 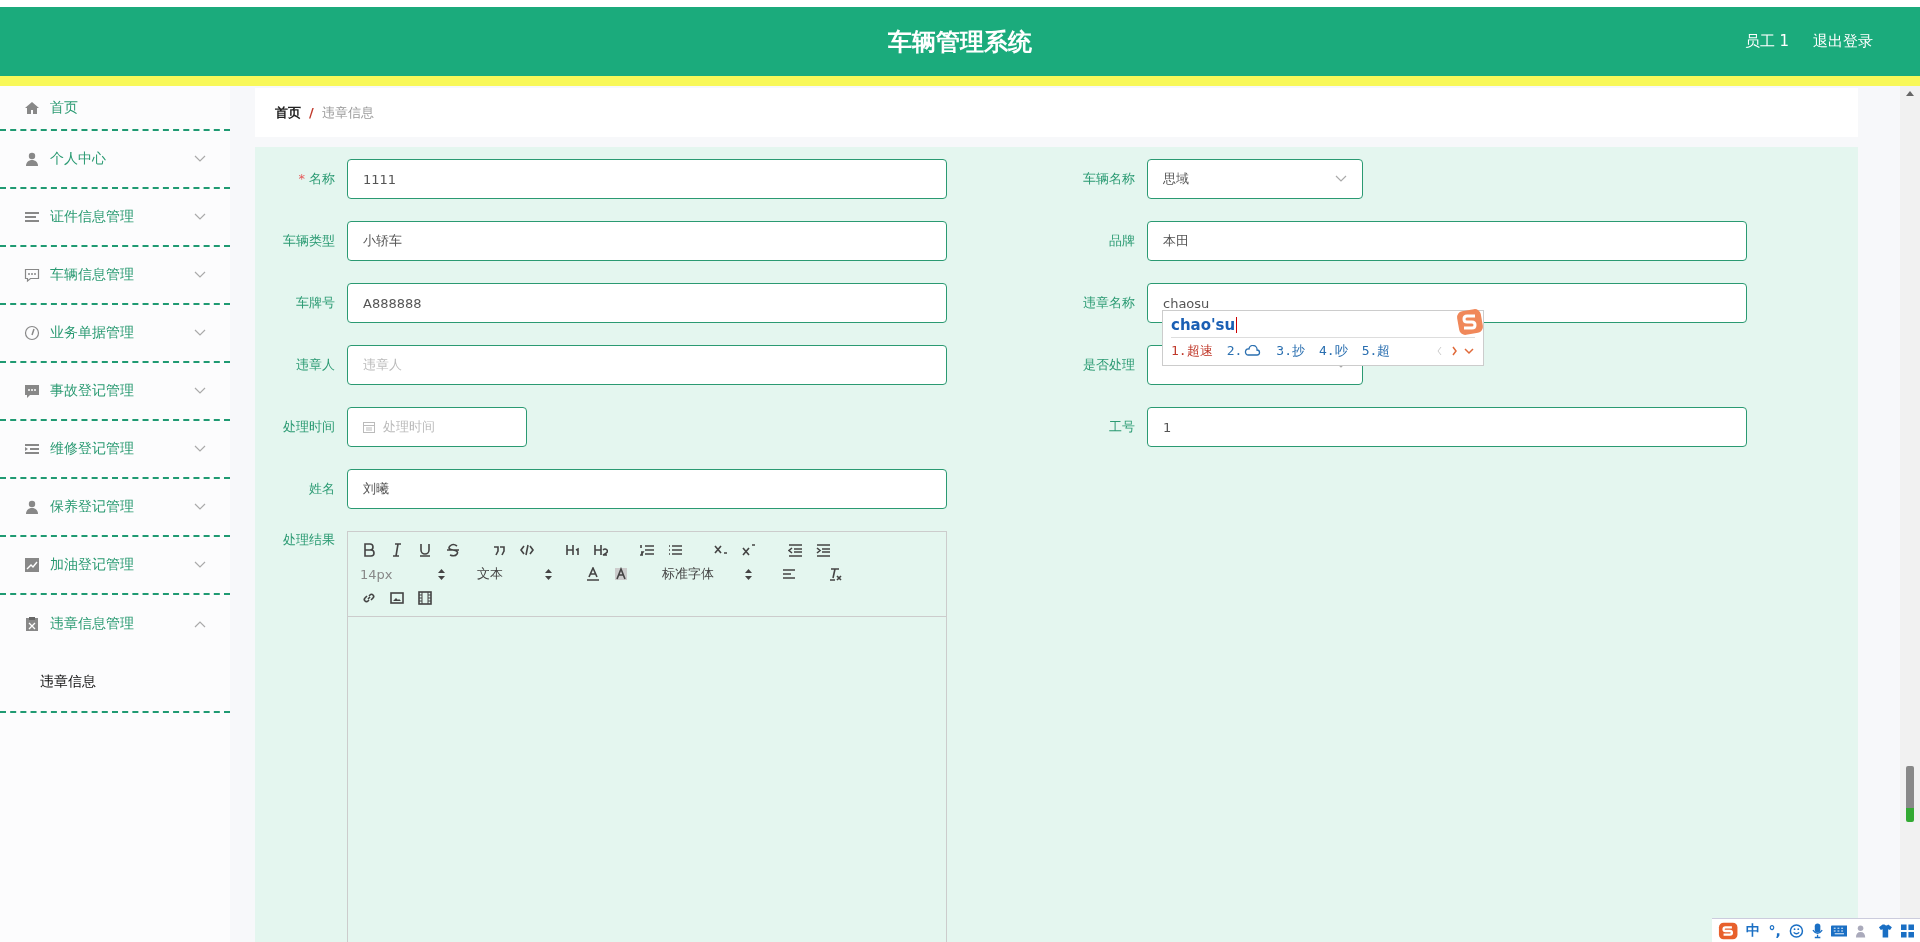 What do you see at coordinates (322, 489) in the screenshot?
I see `field-label: 姓名` at bounding box center [322, 489].